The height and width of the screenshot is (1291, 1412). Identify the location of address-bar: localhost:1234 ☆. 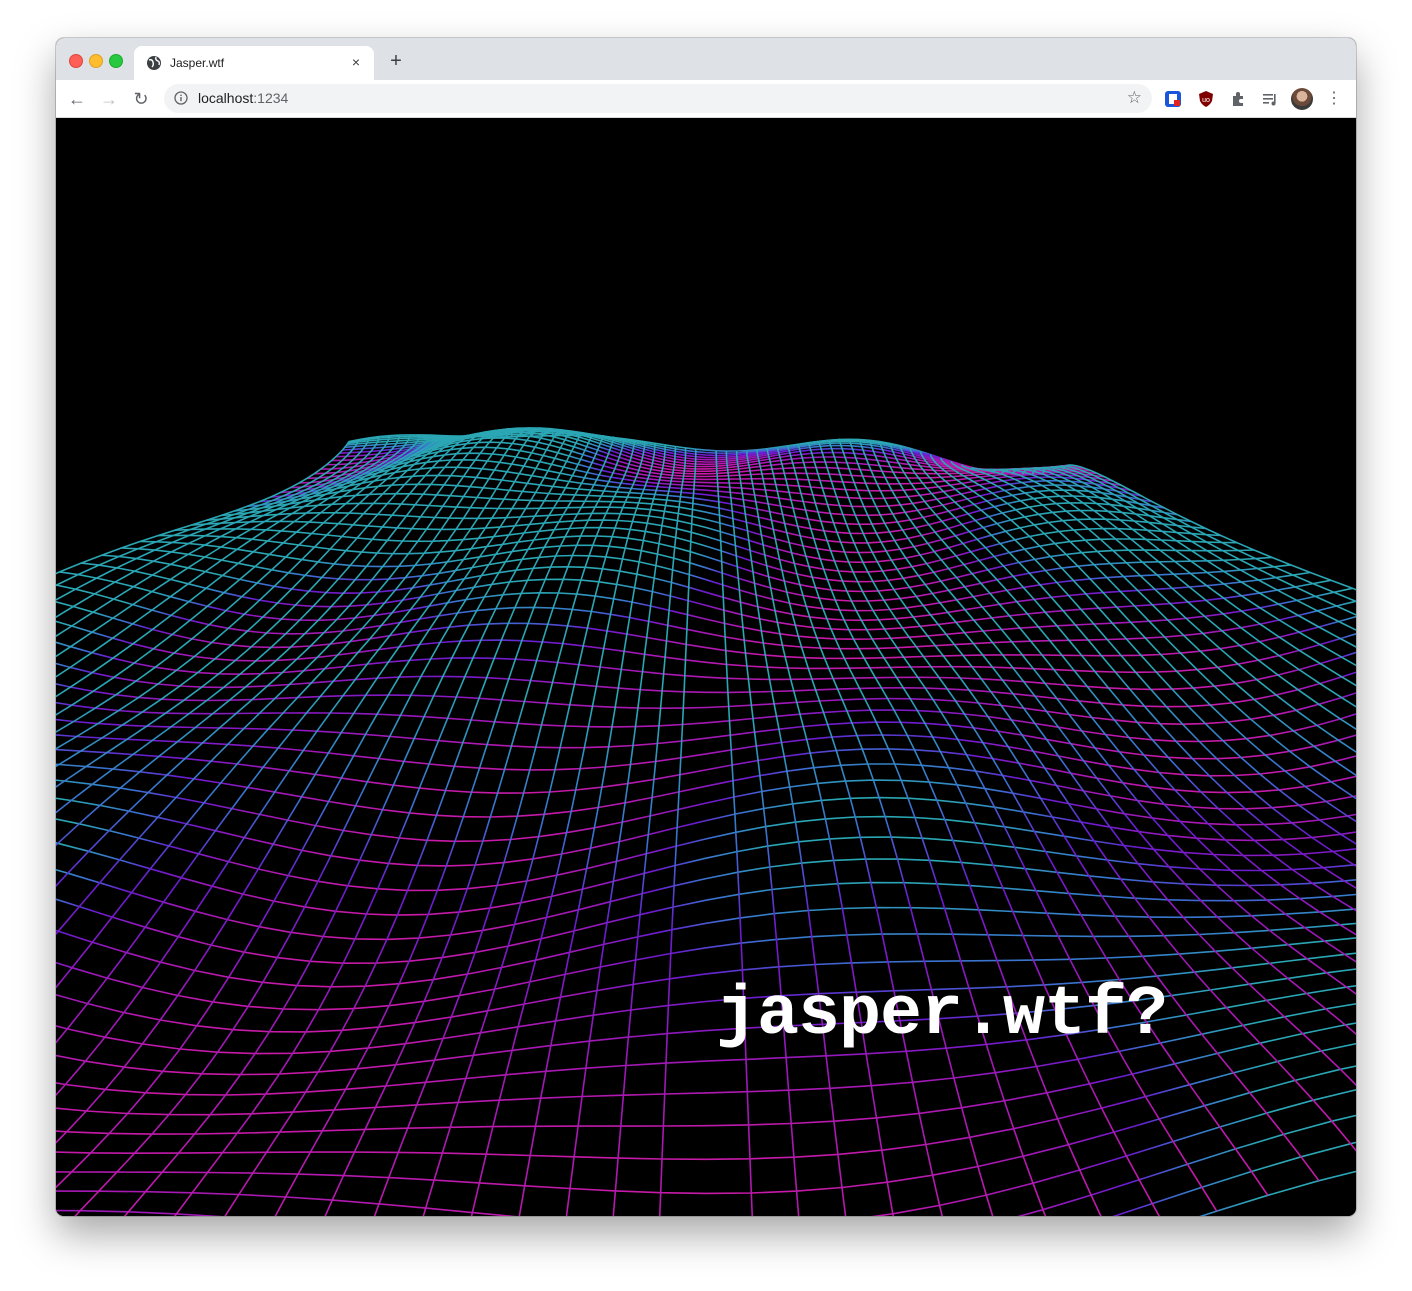
(658, 98).